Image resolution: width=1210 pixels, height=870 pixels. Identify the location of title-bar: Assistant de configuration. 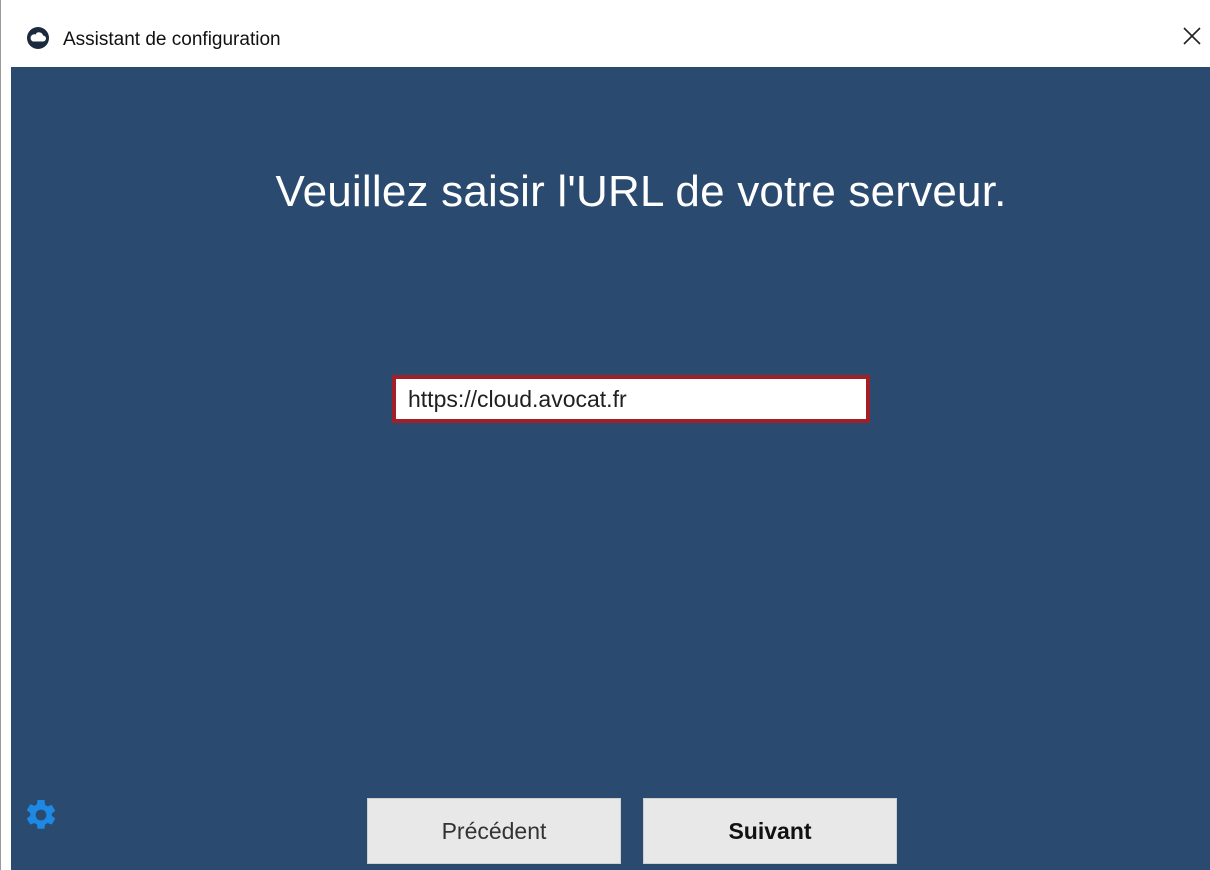
(605, 33).